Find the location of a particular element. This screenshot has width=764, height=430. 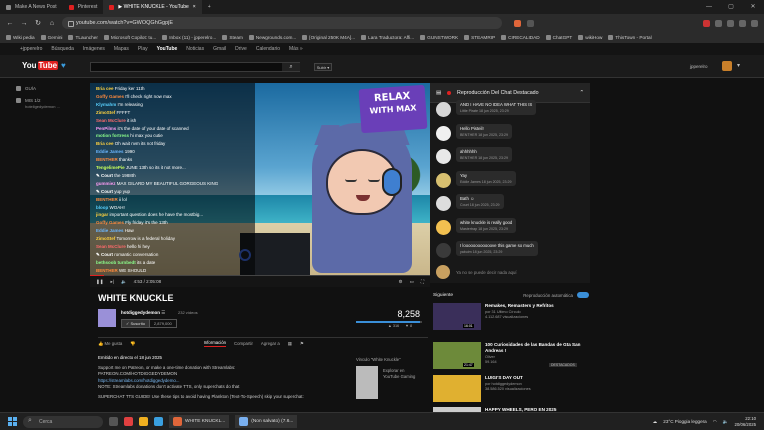

minimize-icon: — is located at coordinates (709, 7).